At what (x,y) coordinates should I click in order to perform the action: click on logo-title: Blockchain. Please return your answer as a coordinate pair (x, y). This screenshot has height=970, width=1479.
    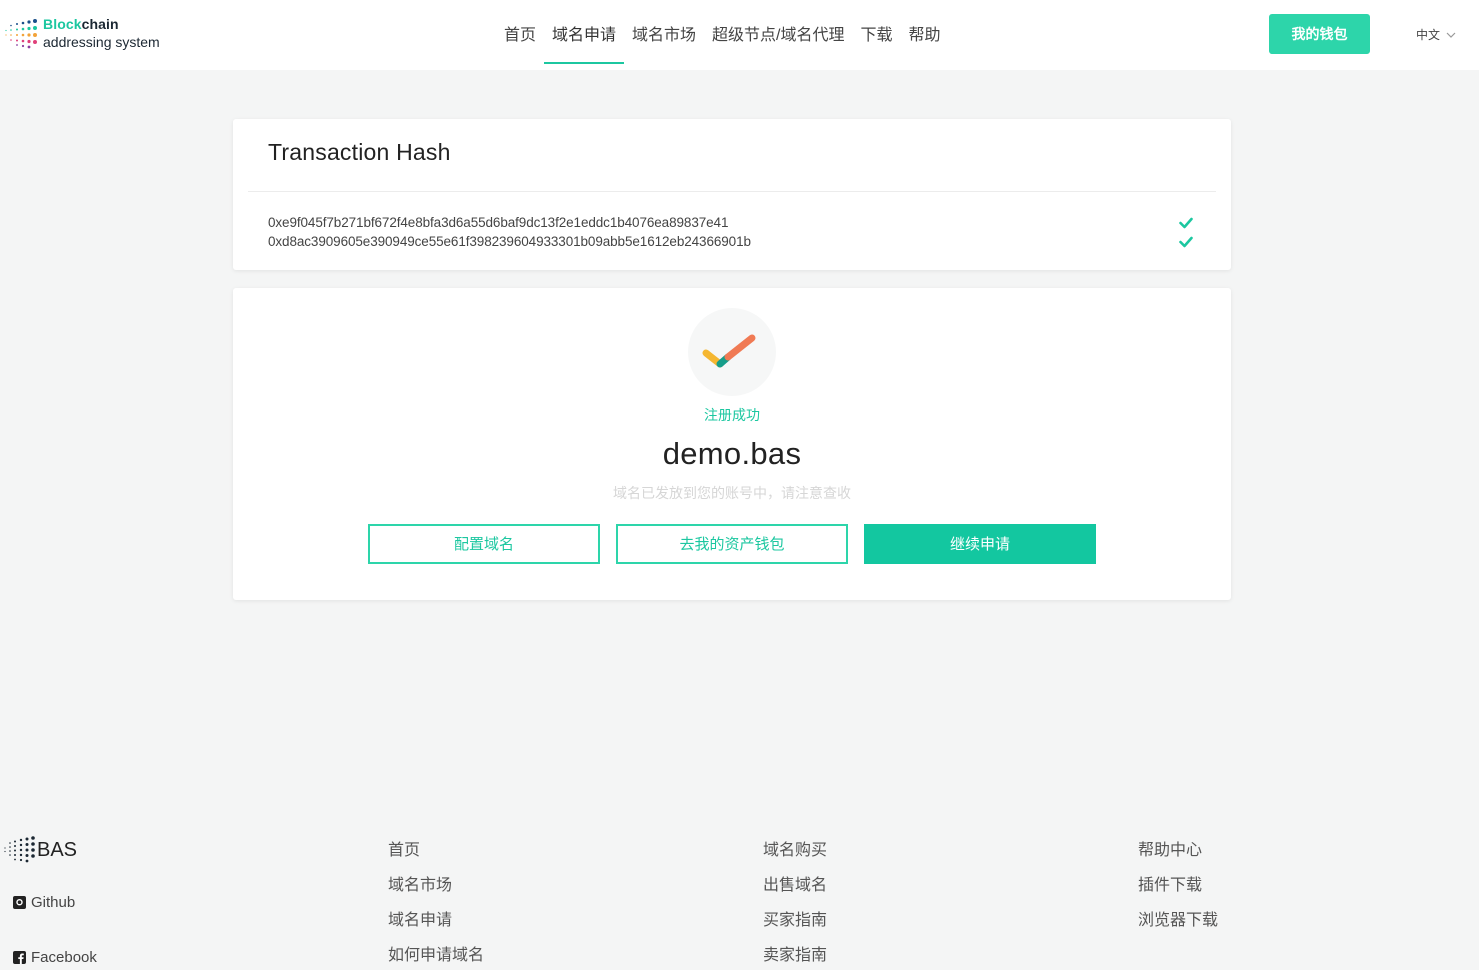
    Looking at the image, I should click on (81, 24).